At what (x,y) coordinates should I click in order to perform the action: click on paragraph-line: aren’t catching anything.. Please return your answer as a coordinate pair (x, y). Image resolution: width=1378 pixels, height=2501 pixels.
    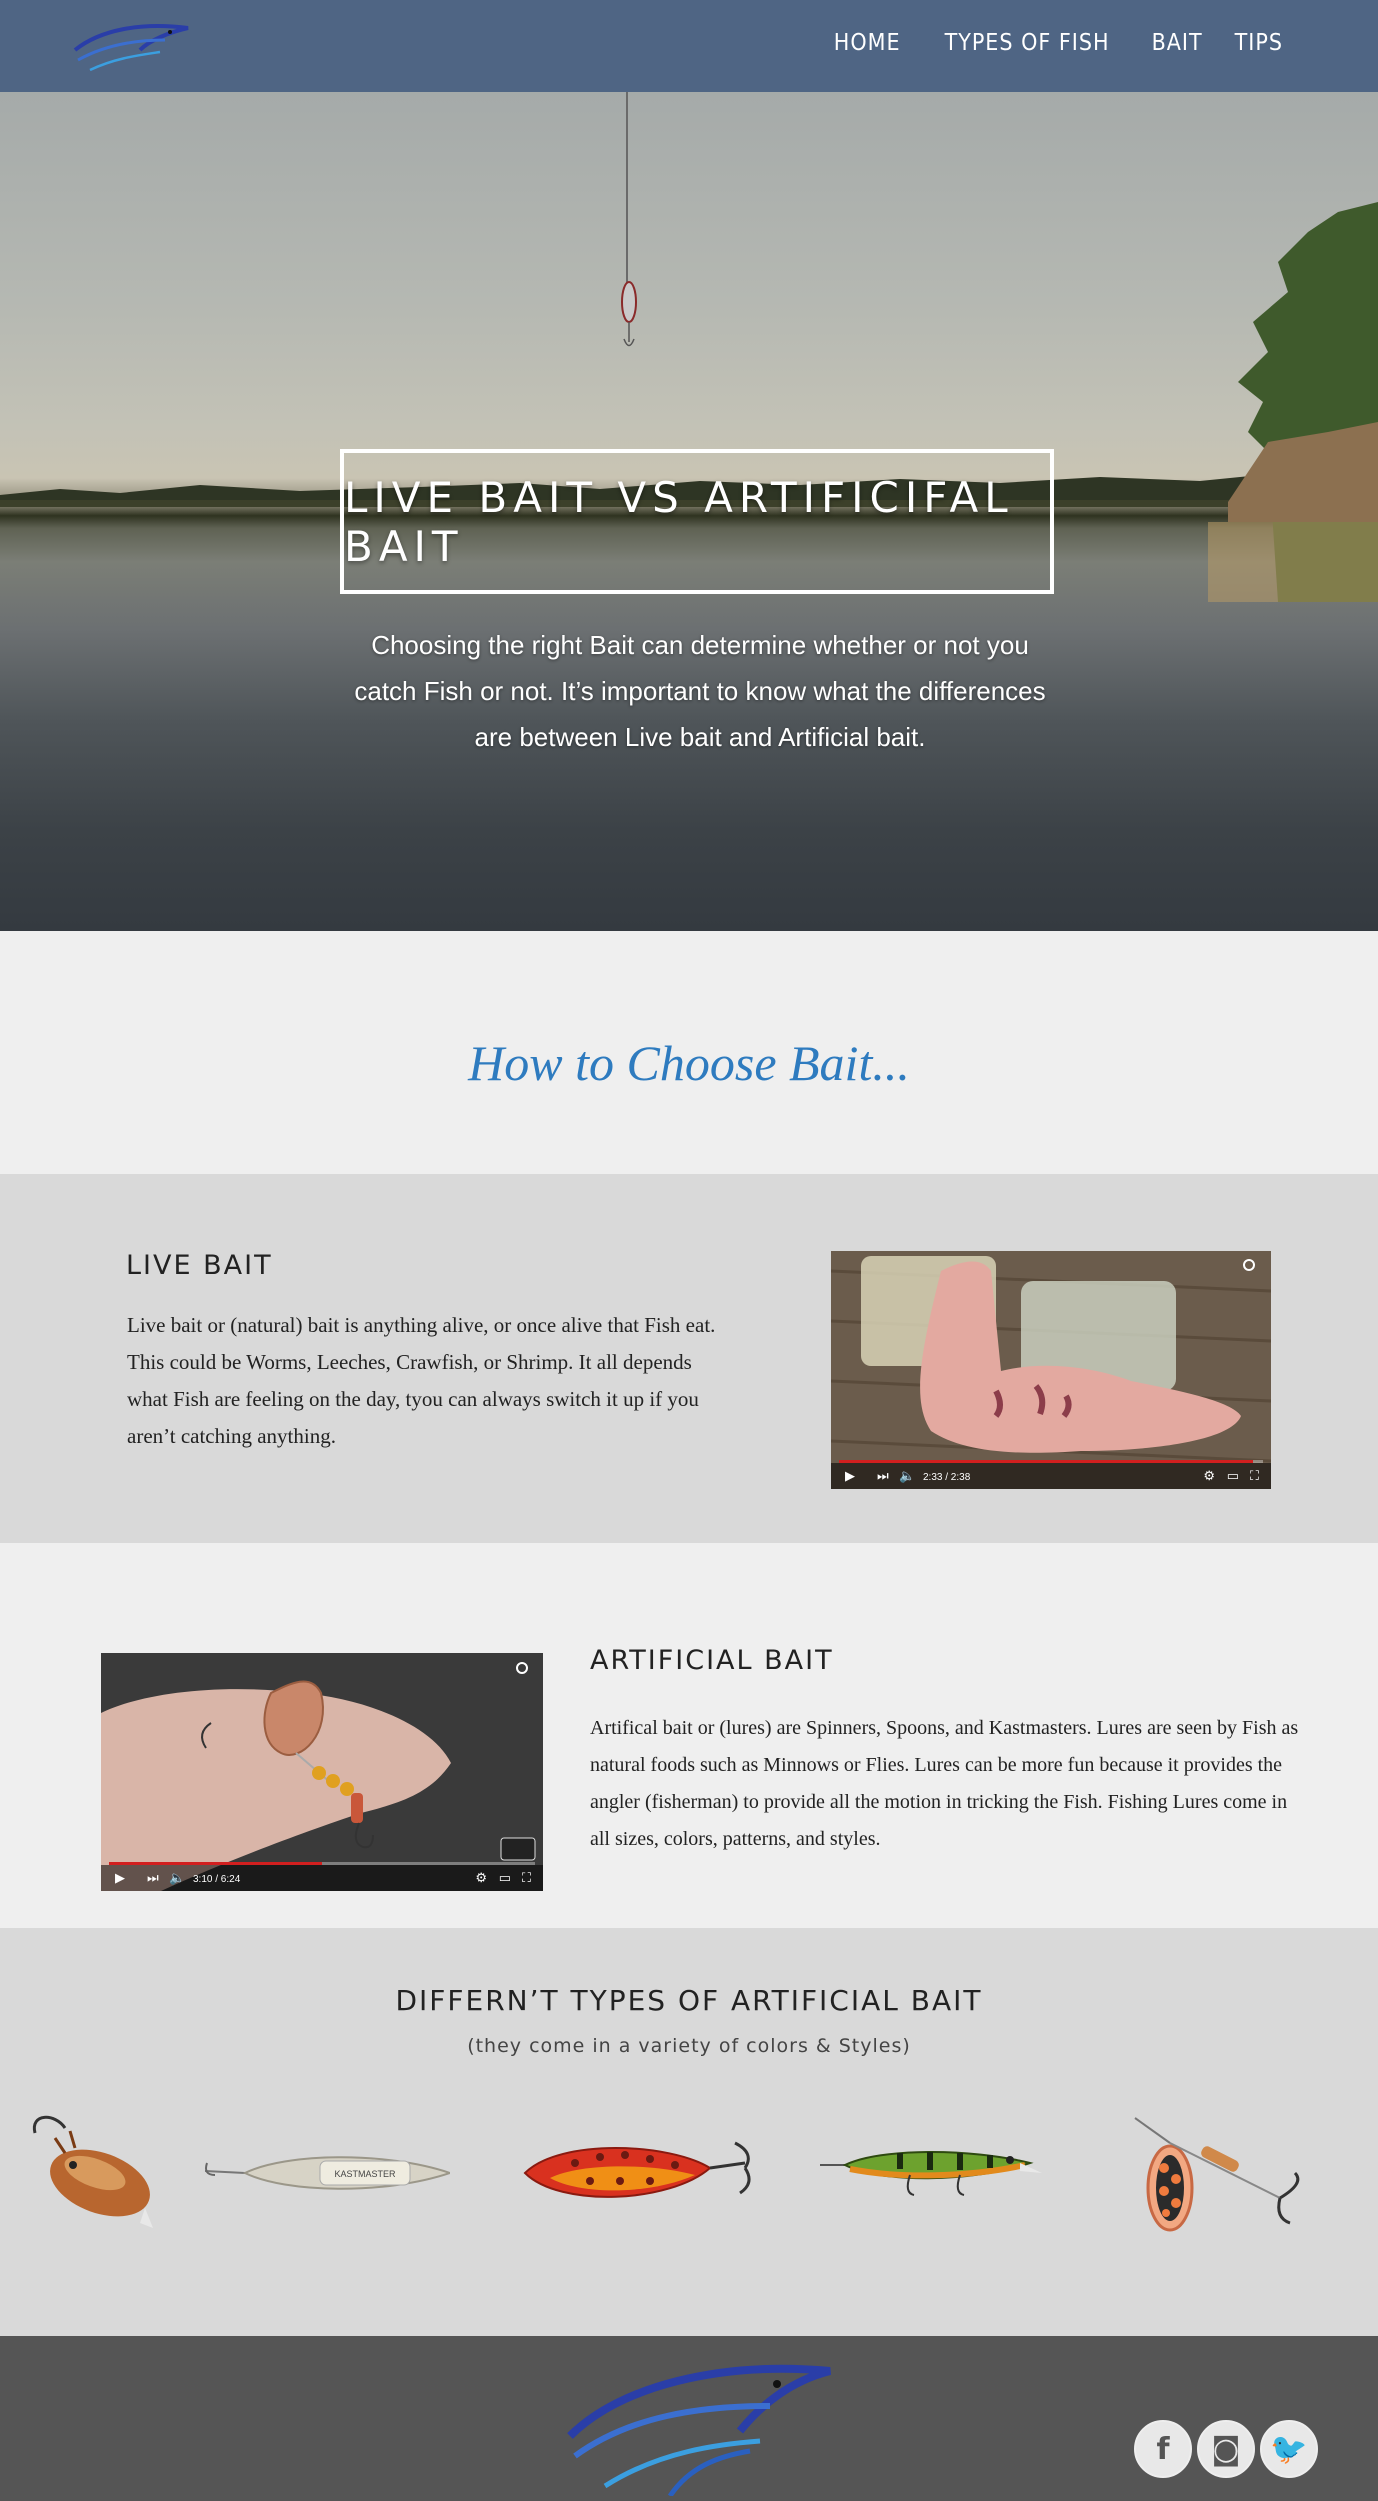
    Looking at the image, I should click on (231, 1436).